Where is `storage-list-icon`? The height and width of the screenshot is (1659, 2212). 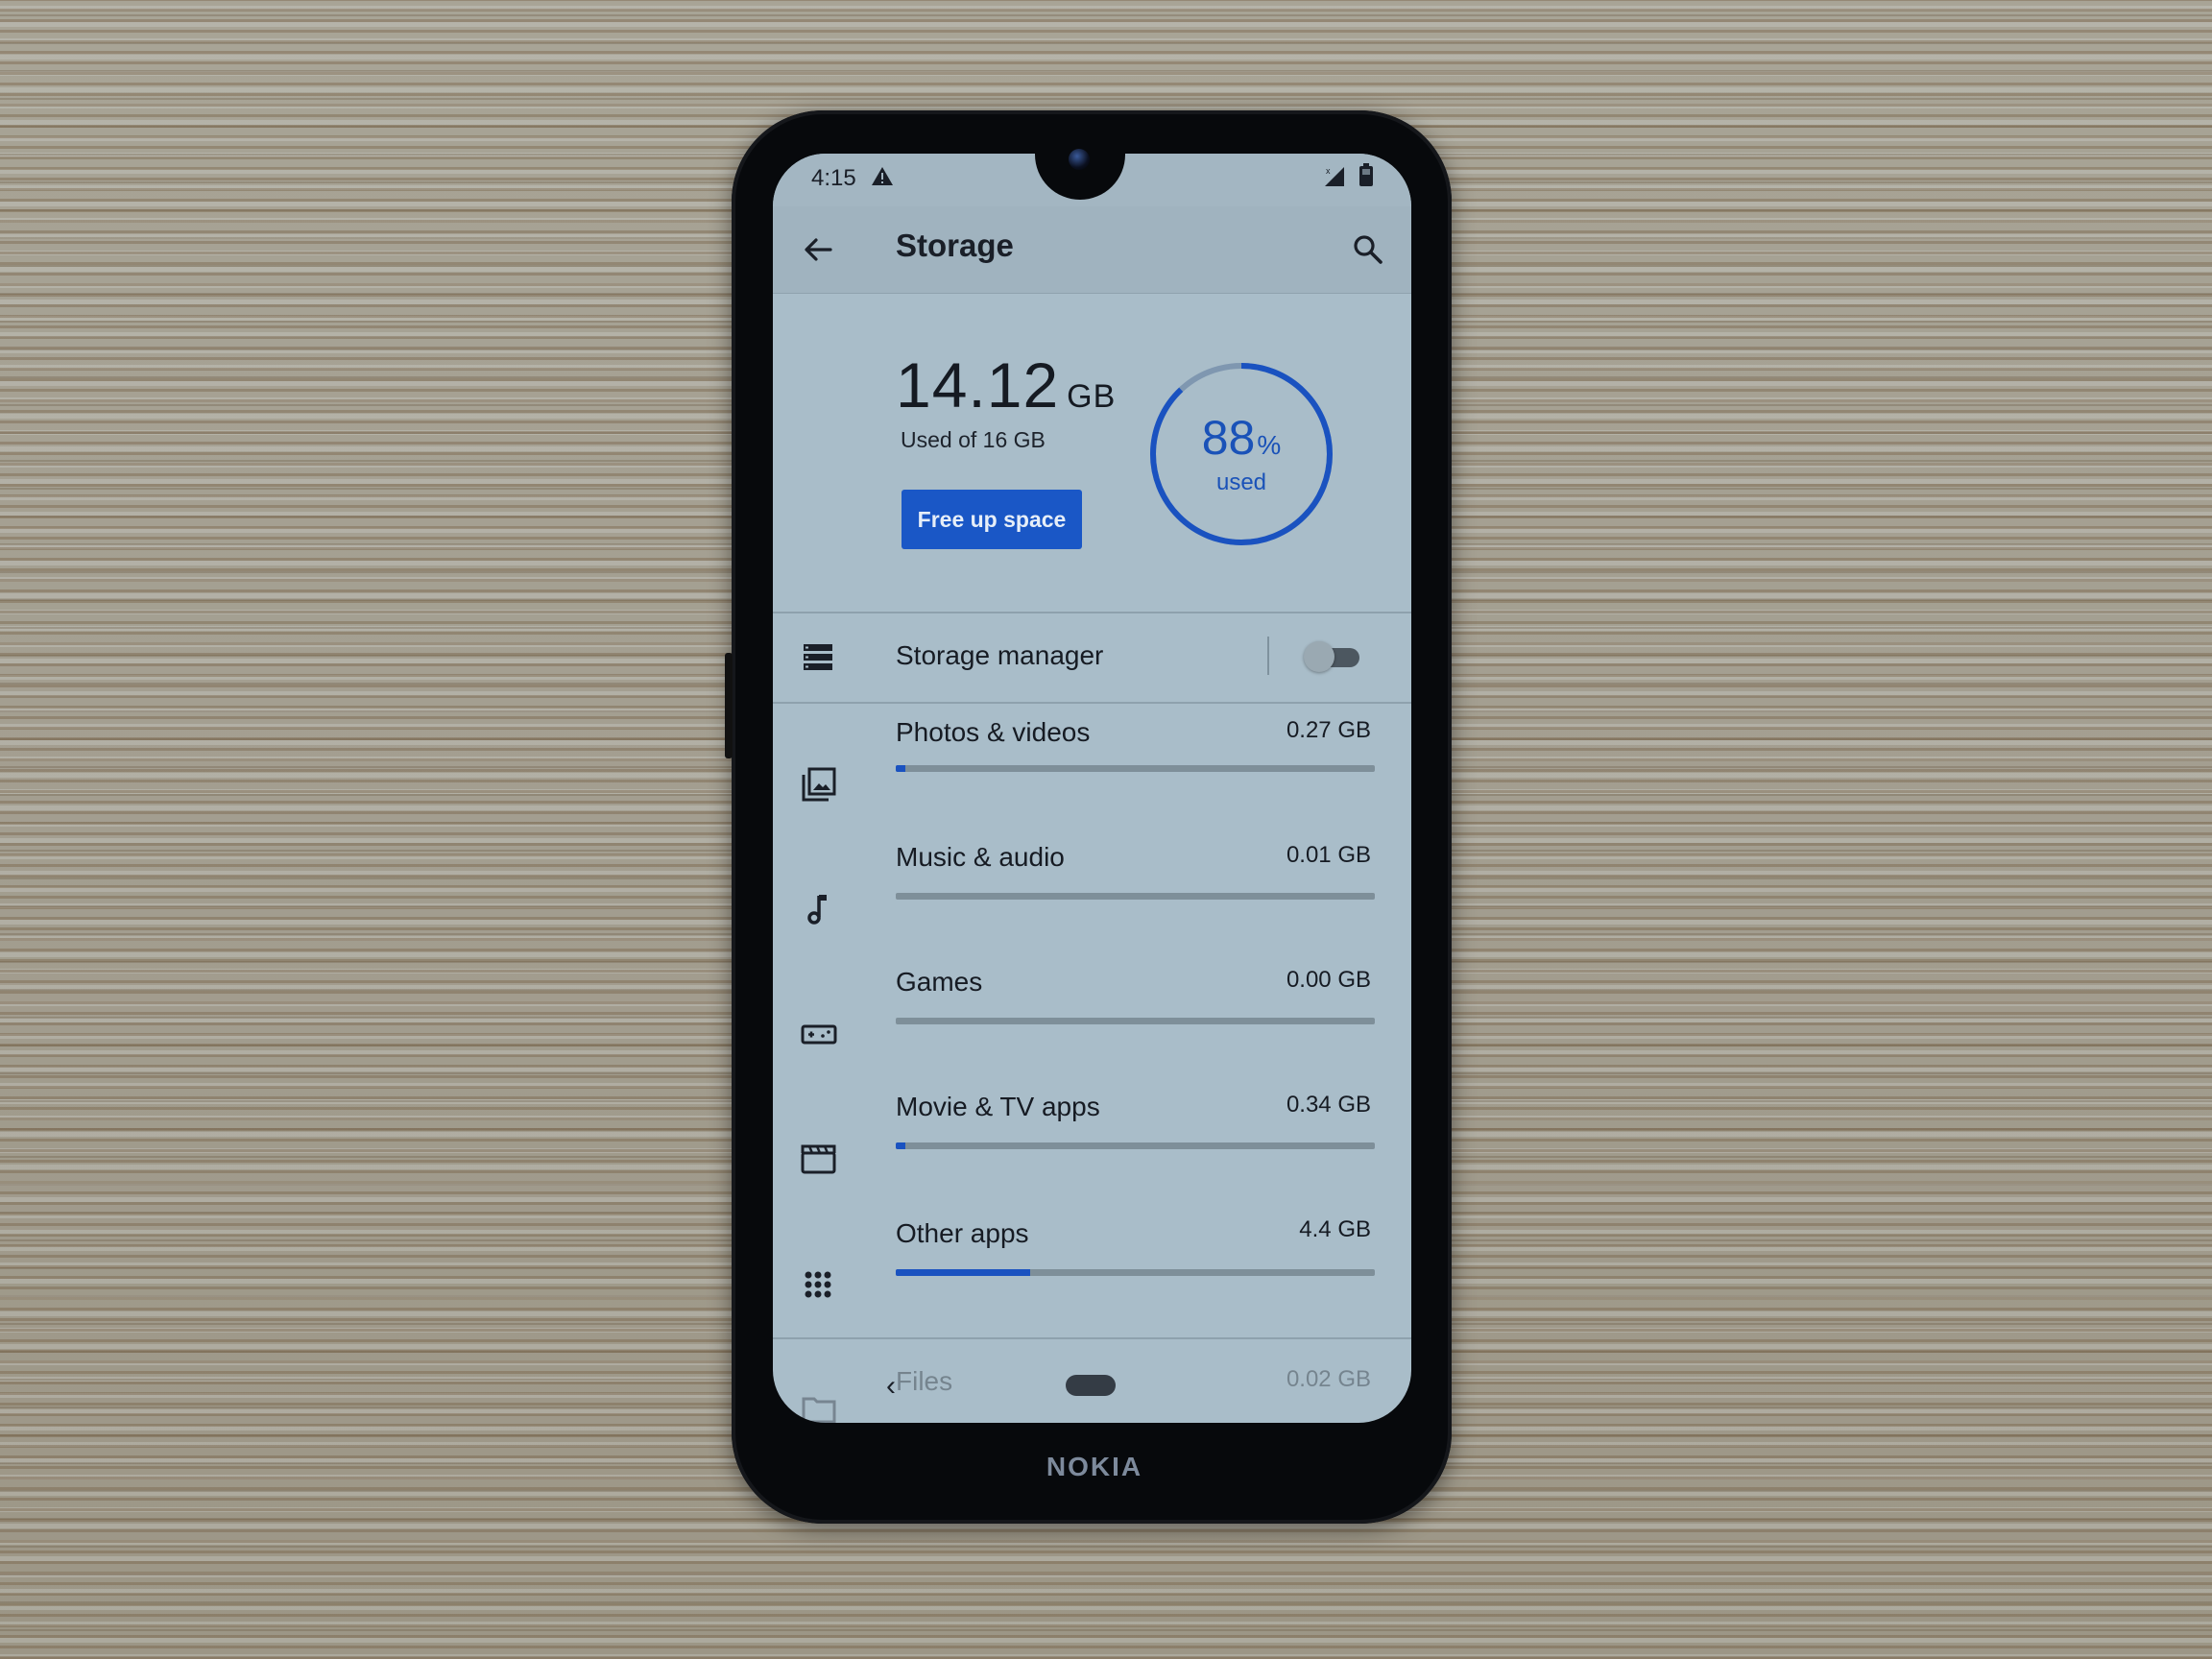 storage-list-icon is located at coordinates (818, 657).